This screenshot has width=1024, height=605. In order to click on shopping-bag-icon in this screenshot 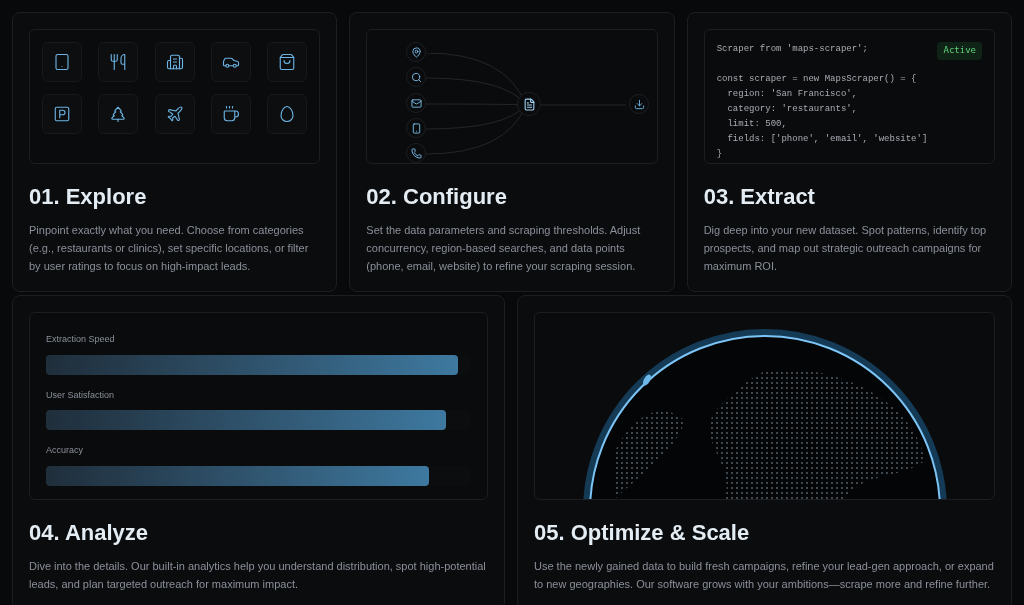, I will do `click(287, 62)`.